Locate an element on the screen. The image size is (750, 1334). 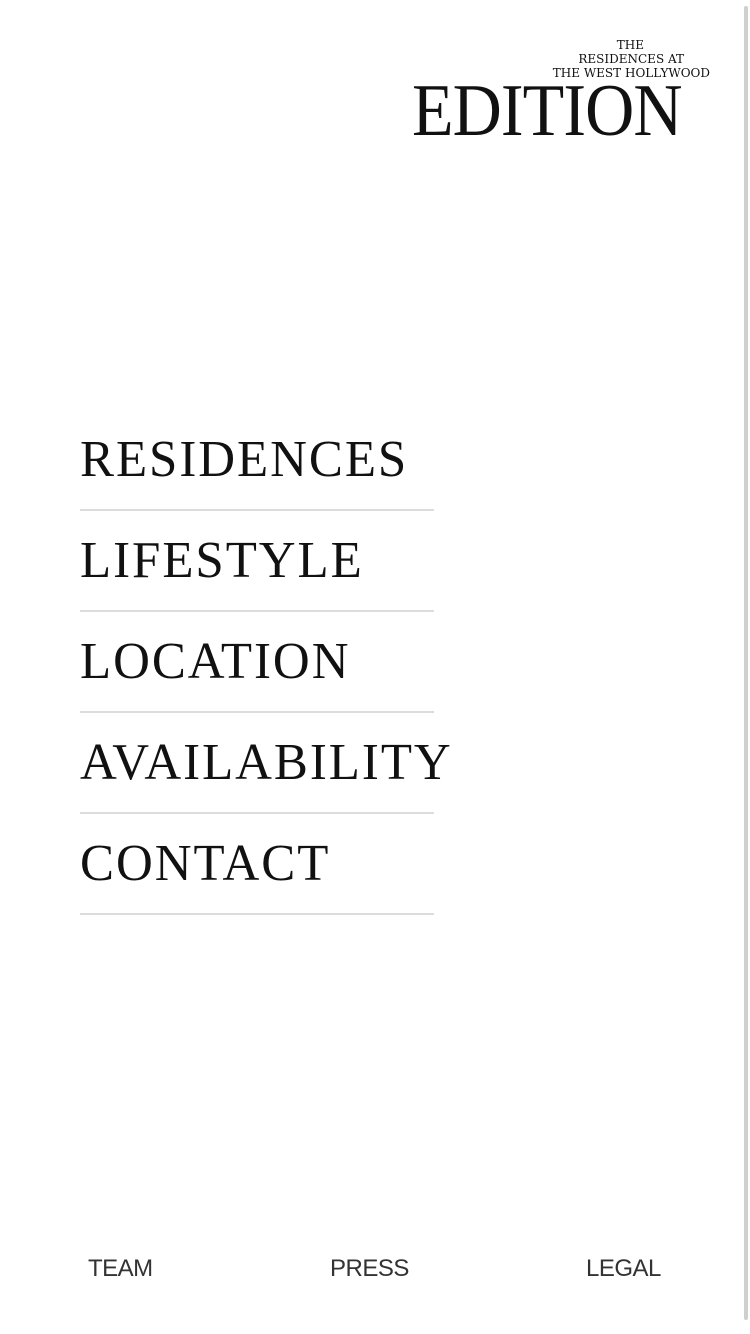
nav-item-contact: CONTACT is located at coordinates (257, 864).